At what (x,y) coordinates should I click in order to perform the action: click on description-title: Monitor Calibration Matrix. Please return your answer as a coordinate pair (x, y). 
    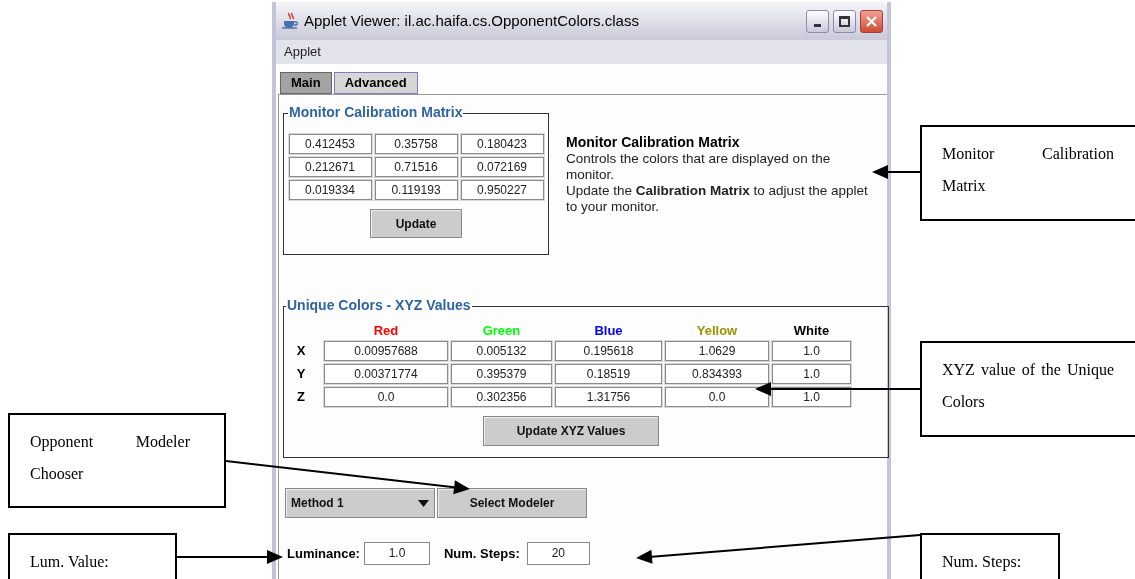
    Looking at the image, I should click on (653, 142).